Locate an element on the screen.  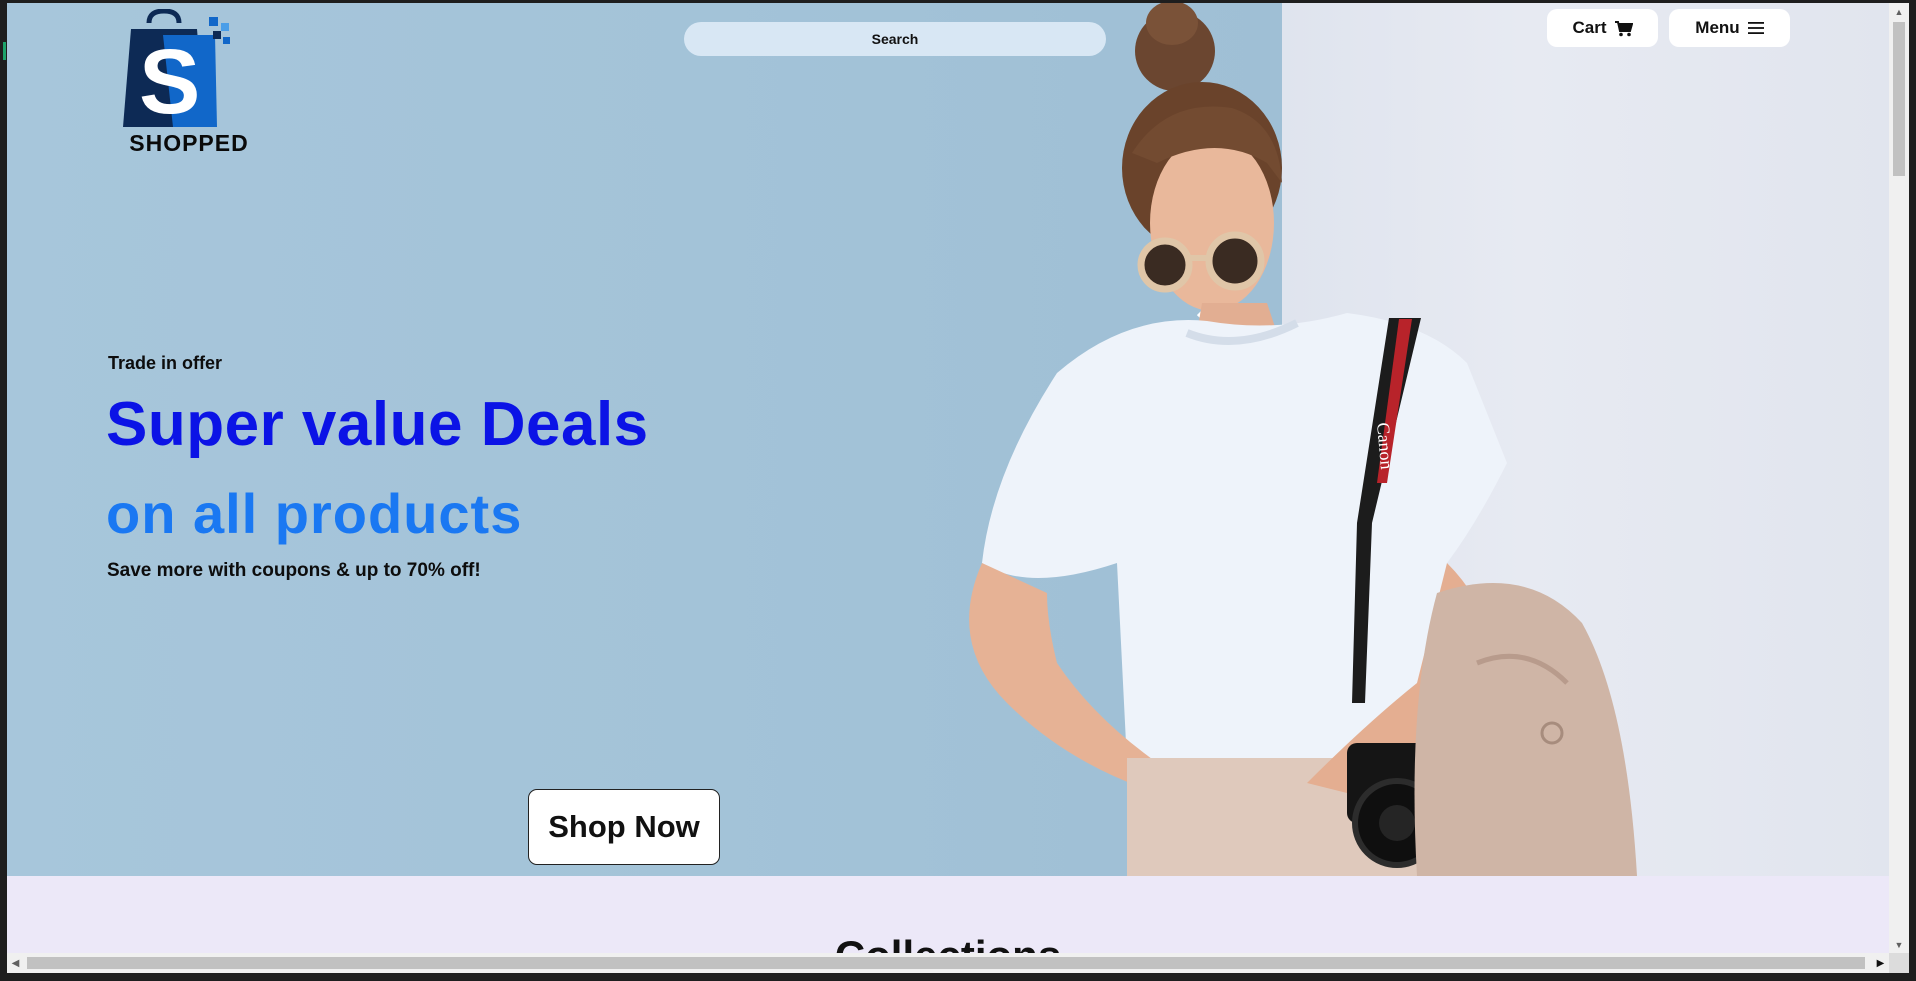
brand-name: SHOPPED is located at coordinates (189, 143).